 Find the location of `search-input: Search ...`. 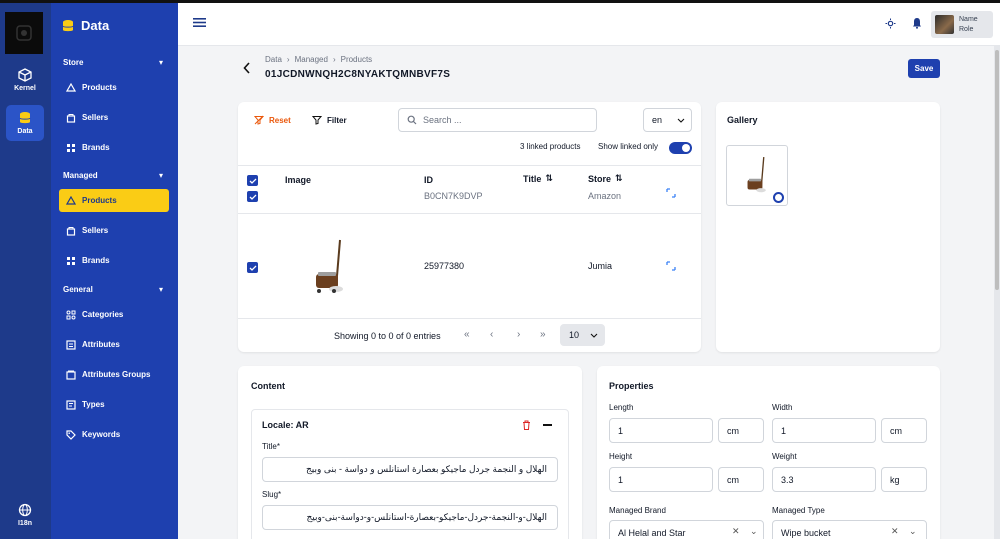

search-input: Search ... is located at coordinates (497, 120).